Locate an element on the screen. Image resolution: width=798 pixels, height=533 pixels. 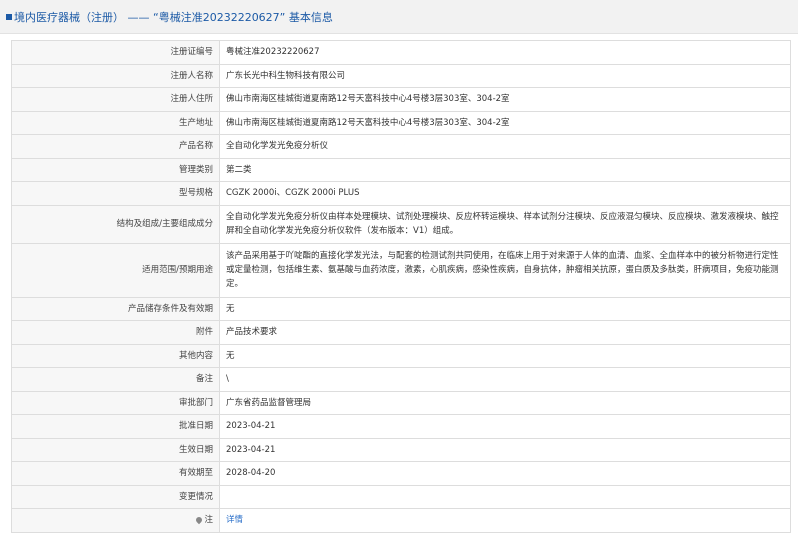
table-row: 型号规格 CGZK 2000i、CGZK 2000i PLUS is located at coordinates (401, 193).